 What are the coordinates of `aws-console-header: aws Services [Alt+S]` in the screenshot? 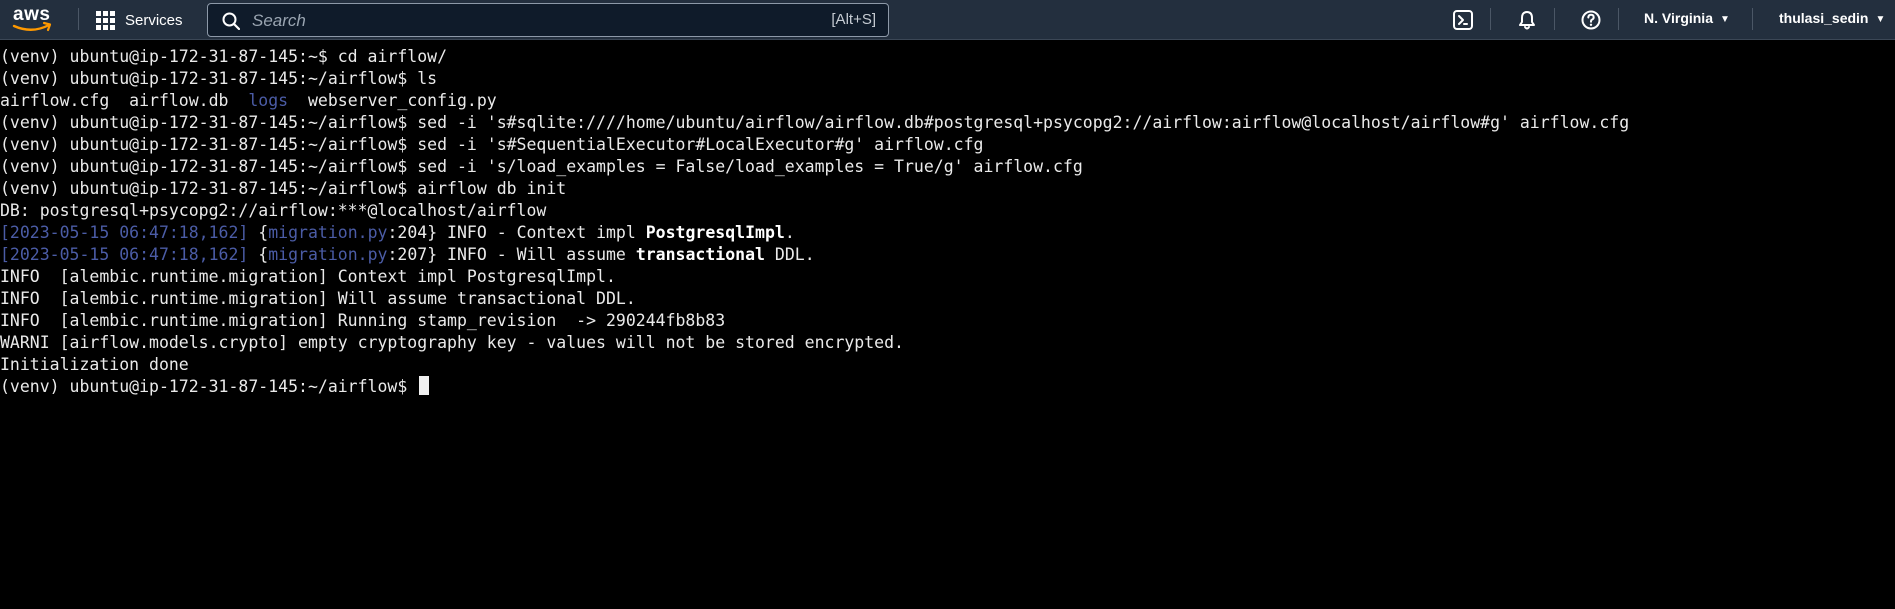 It's located at (947, 20).